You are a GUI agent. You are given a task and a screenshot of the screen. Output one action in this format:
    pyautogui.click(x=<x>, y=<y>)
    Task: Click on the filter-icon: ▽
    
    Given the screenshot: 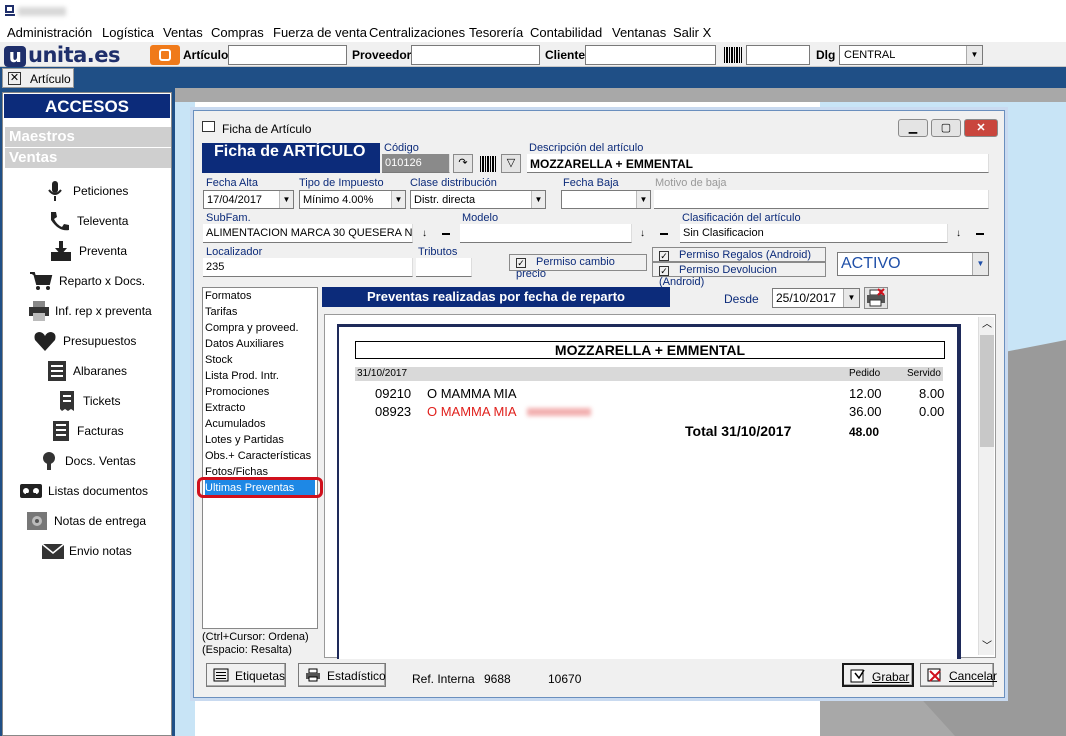 What is the action you would take?
    pyautogui.click(x=511, y=163)
    